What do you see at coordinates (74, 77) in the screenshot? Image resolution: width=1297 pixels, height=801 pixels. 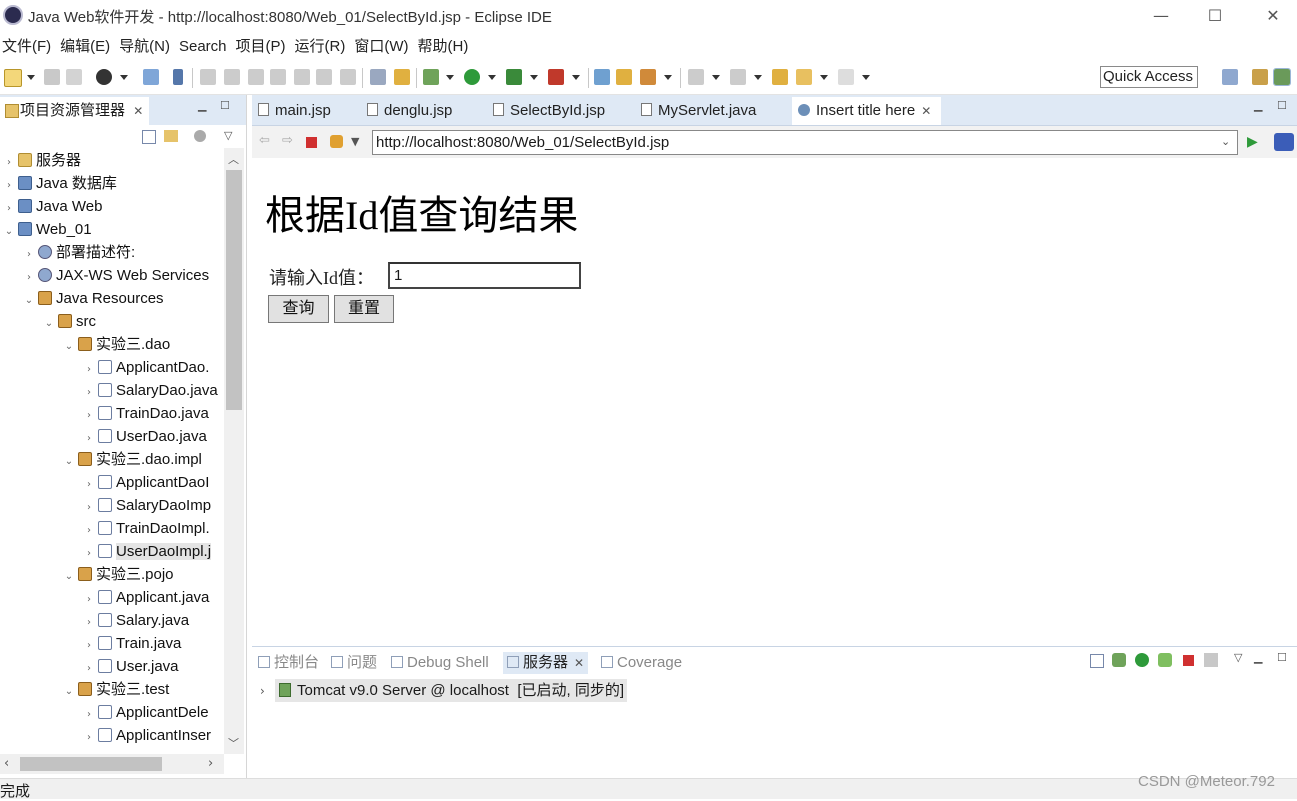 I see `save-all-icon` at bounding box center [74, 77].